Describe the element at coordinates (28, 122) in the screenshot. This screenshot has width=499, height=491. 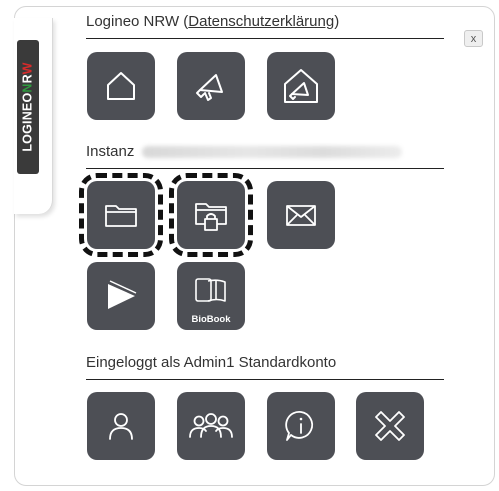
I see `logo-text-logineo: LOGINEO` at that location.